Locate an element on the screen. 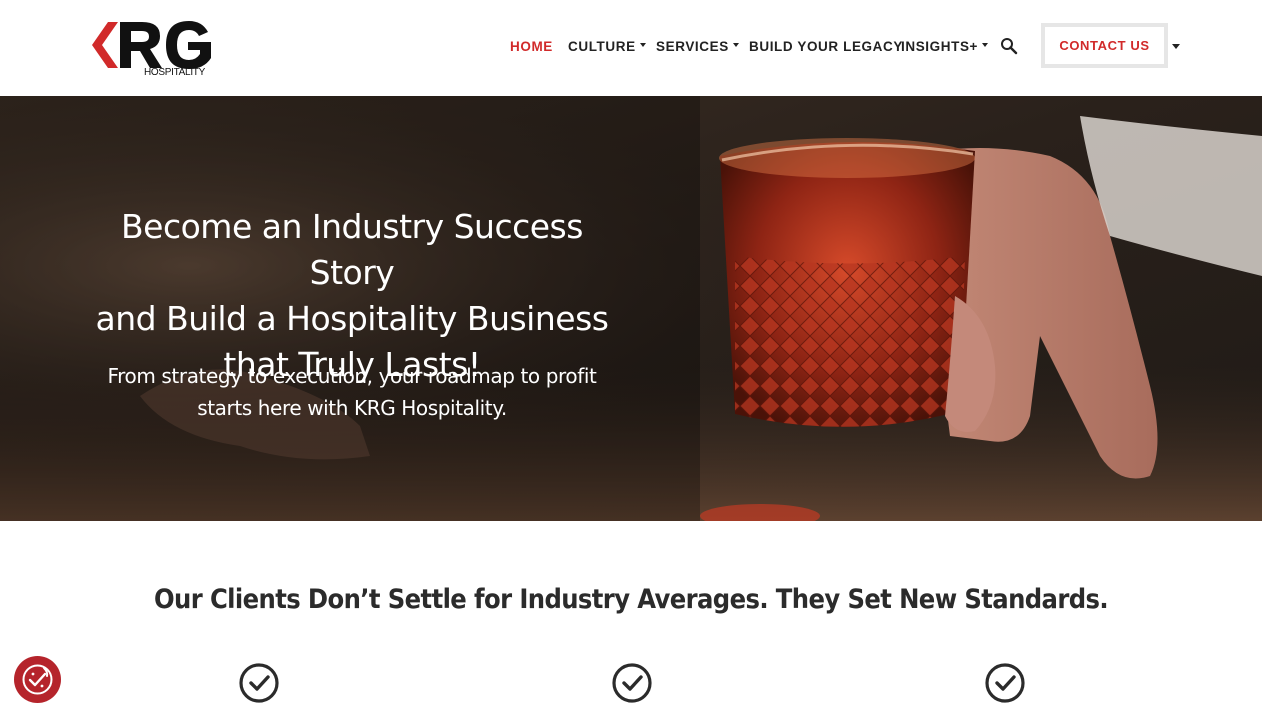  cookie-consent-button is located at coordinates (37, 679).